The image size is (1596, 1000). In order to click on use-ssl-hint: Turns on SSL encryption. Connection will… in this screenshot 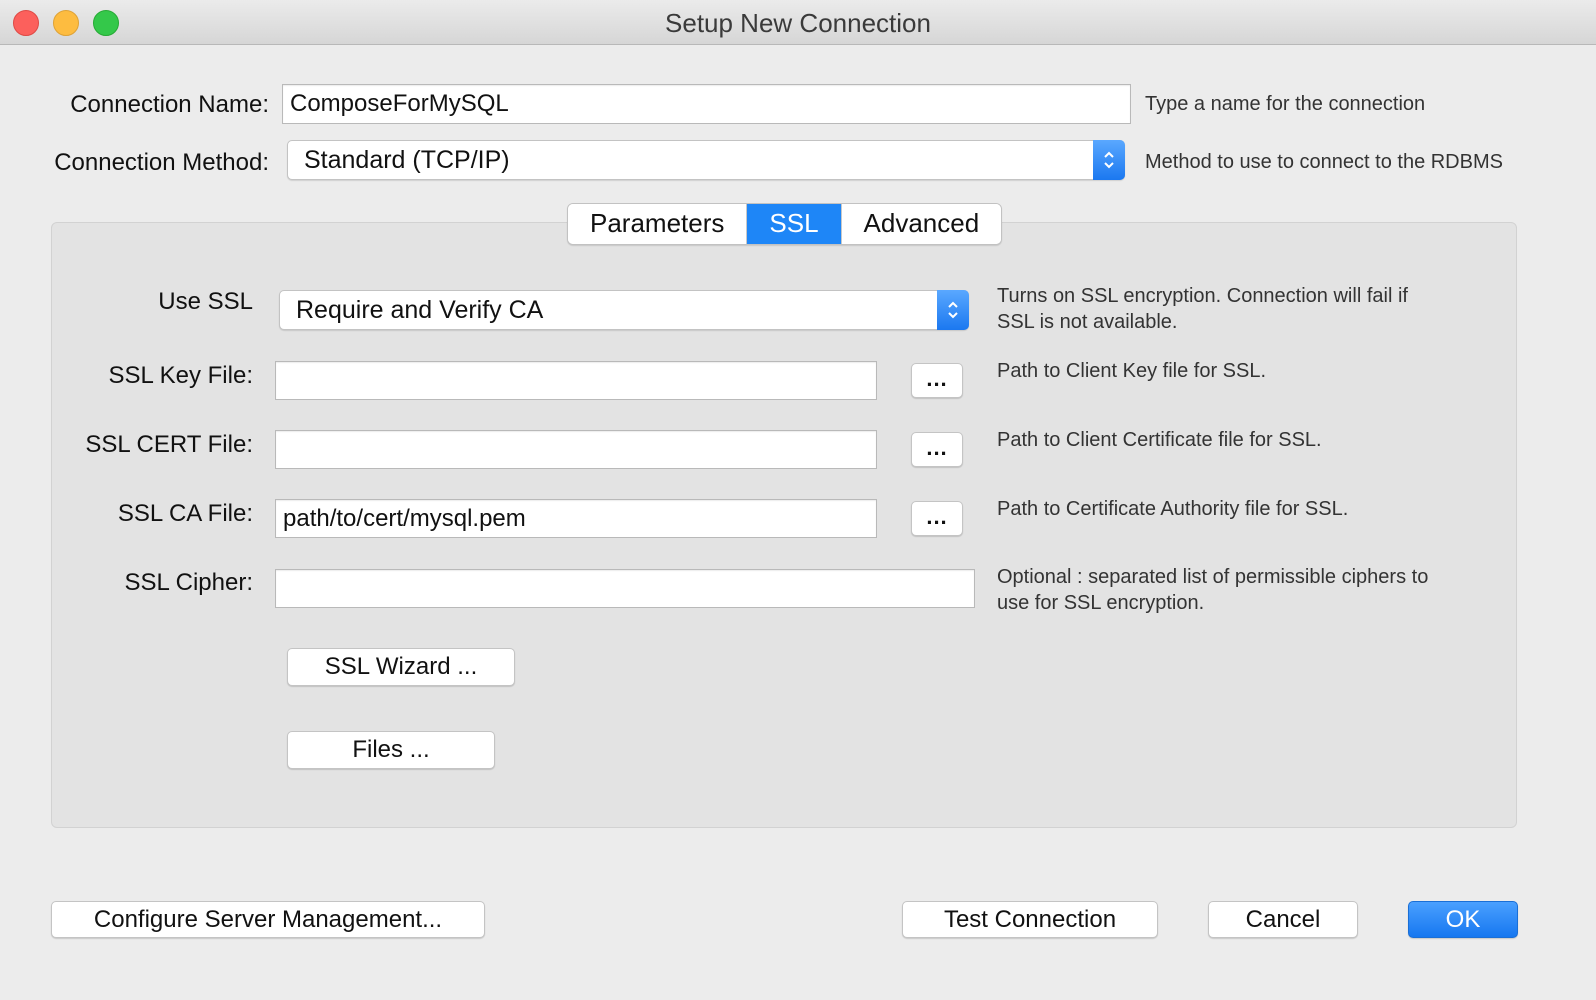, I will do `click(1202, 309)`.